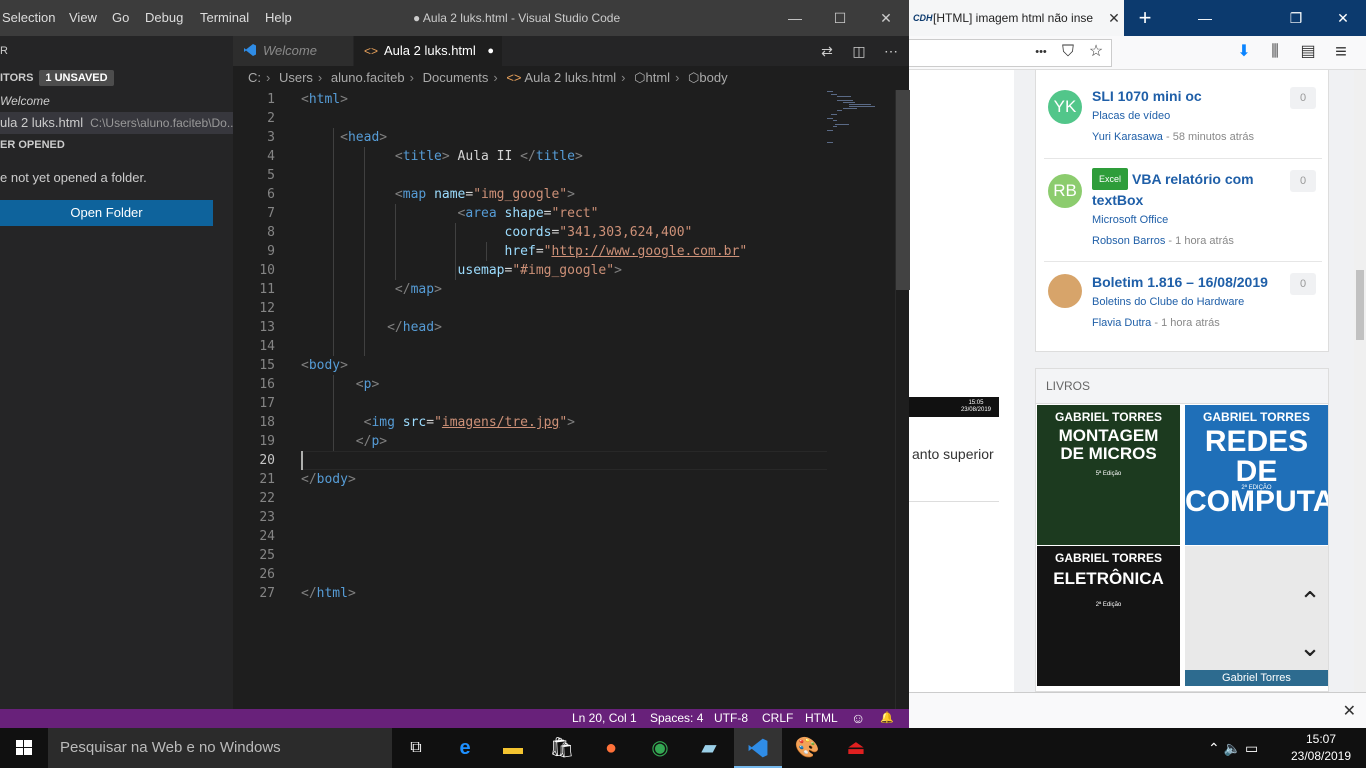  What do you see at coordinates (1168, 302) in the screenshot?
I see `topic-category: Boletins do Clube do Hardware` at bounding box center [1168, 302].